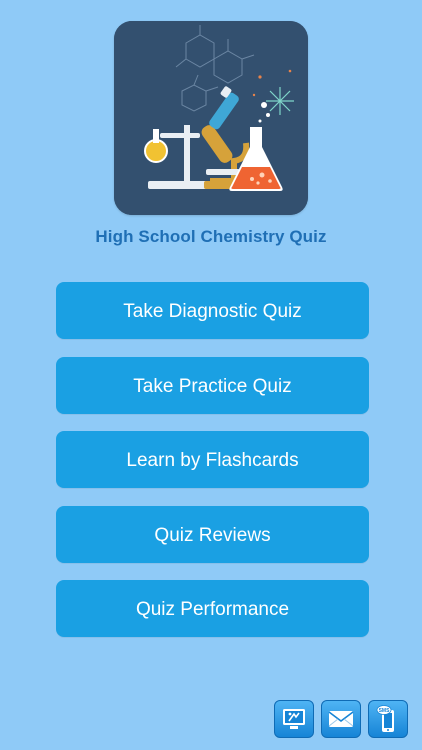  What do you see at coordinates (211, 118) in the screenshot?
I see `chemistry-lab-icon` at bounding box center [211, 118].